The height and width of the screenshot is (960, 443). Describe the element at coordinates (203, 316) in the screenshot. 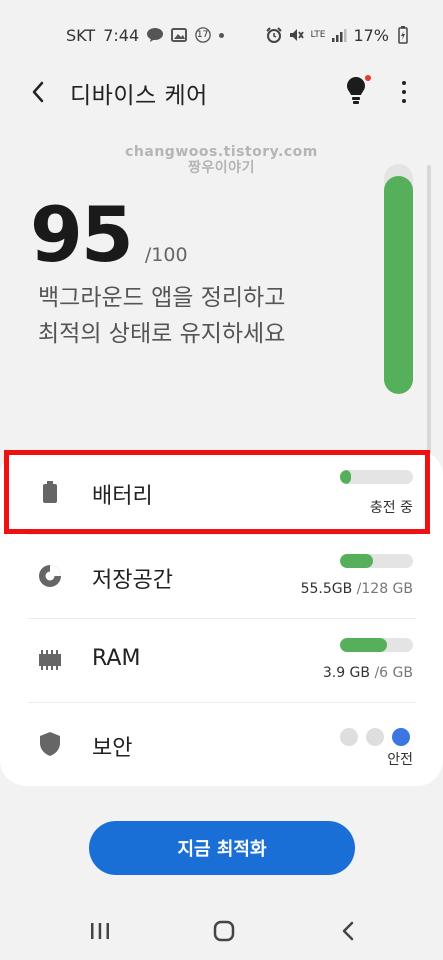

I see `score-message: 백그라운드 앱을 정리하고 최적의 상태로 유지하세요` at that location.